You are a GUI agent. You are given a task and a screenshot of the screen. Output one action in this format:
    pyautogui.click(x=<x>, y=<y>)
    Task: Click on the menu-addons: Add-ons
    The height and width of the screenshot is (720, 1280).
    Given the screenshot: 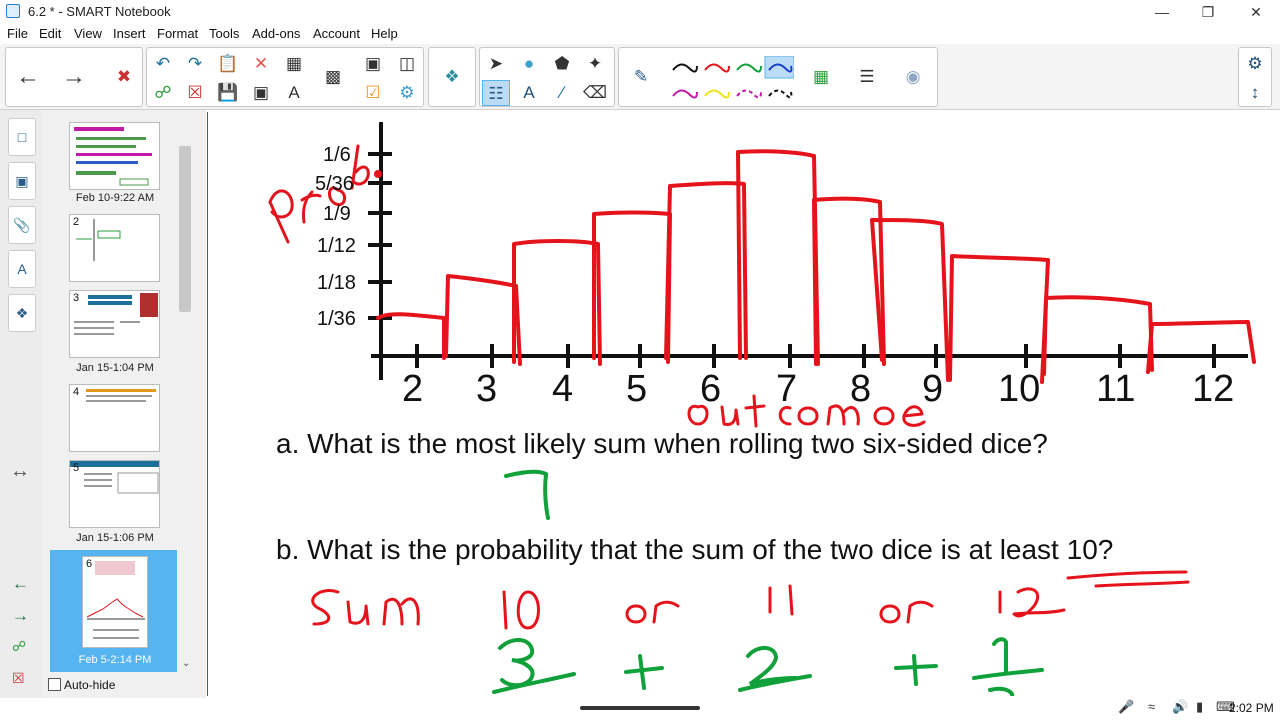 What is the action you would take?
    pyautogui.click(x=276, y=33)
    